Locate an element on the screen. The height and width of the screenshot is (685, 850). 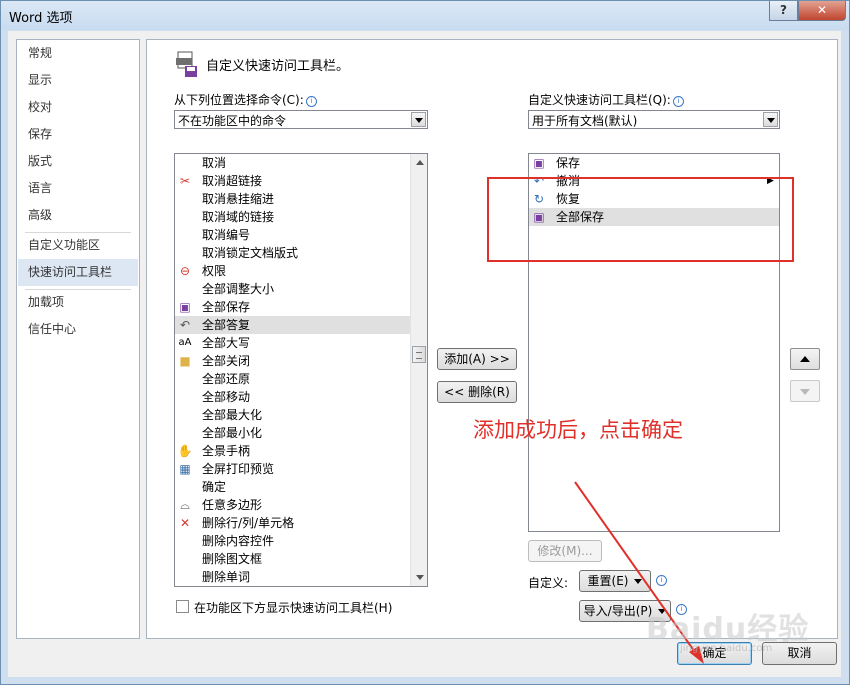
watermark-url: jingyan.baidu.com is located at coordinates (726, 648).